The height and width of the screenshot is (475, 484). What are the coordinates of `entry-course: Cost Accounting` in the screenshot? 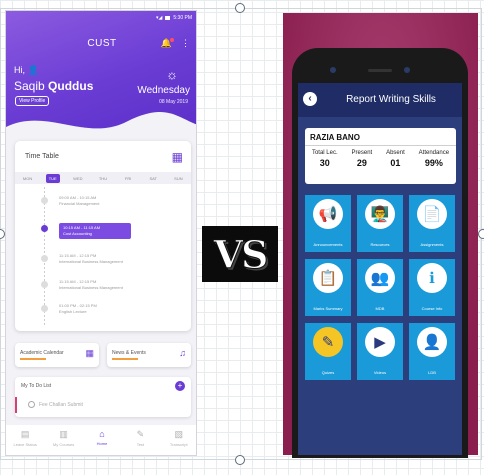 It's located at (77, 233).